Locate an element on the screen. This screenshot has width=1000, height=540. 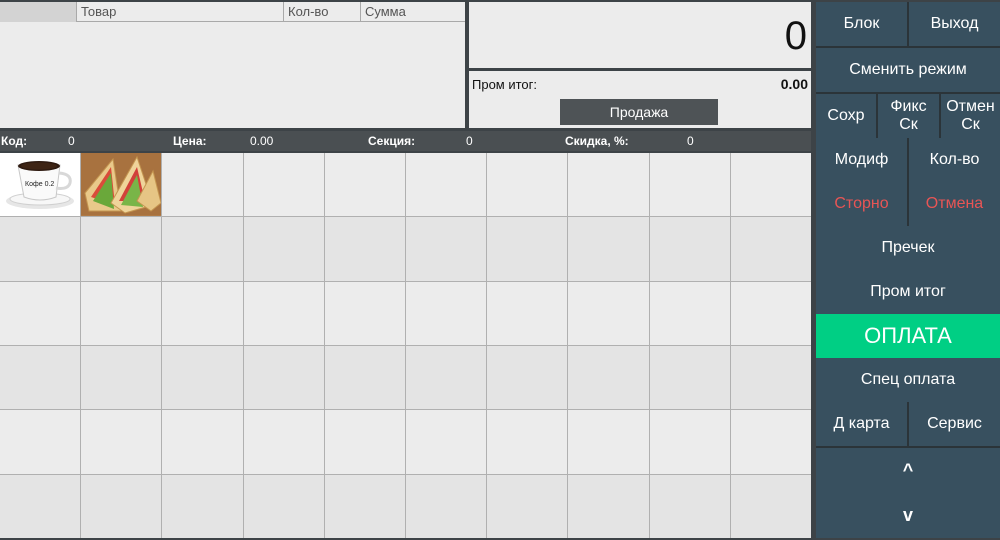
price-label: Цена: is located at coordinates (190, 141).